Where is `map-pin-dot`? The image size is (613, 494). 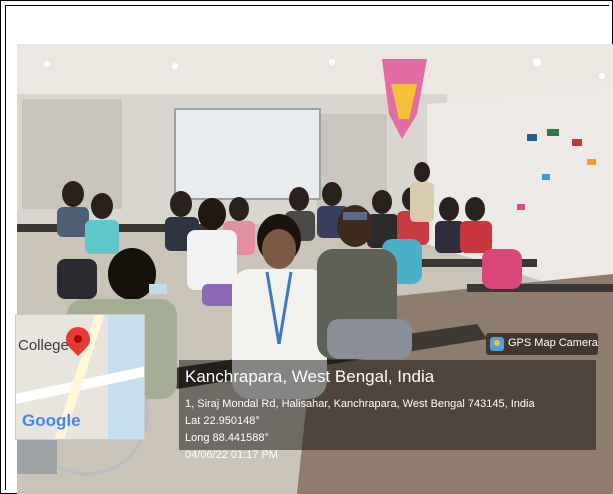
map-pin-dot is located at coordinates (78, 339).